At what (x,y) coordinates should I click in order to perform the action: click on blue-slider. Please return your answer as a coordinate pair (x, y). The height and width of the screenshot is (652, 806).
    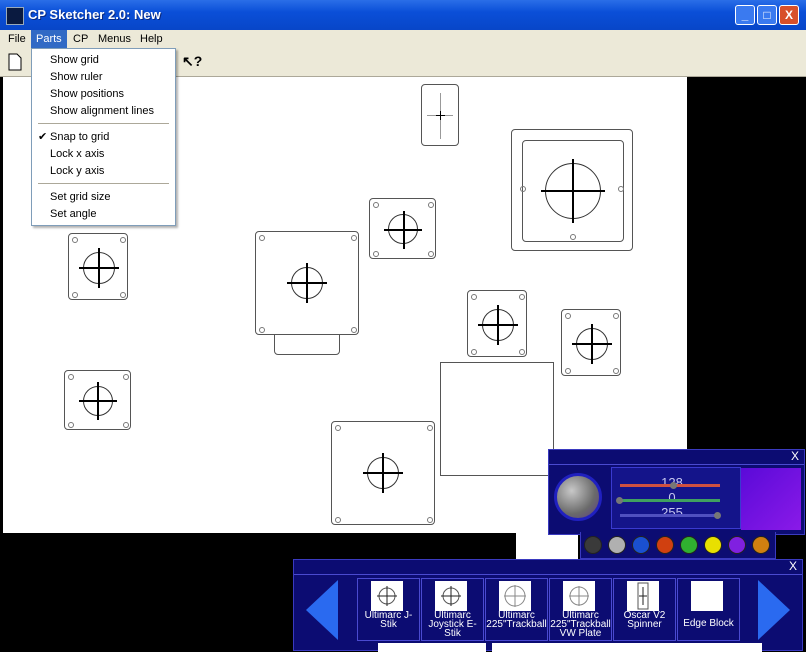
    Looking at the image, I should click on (670, 515).